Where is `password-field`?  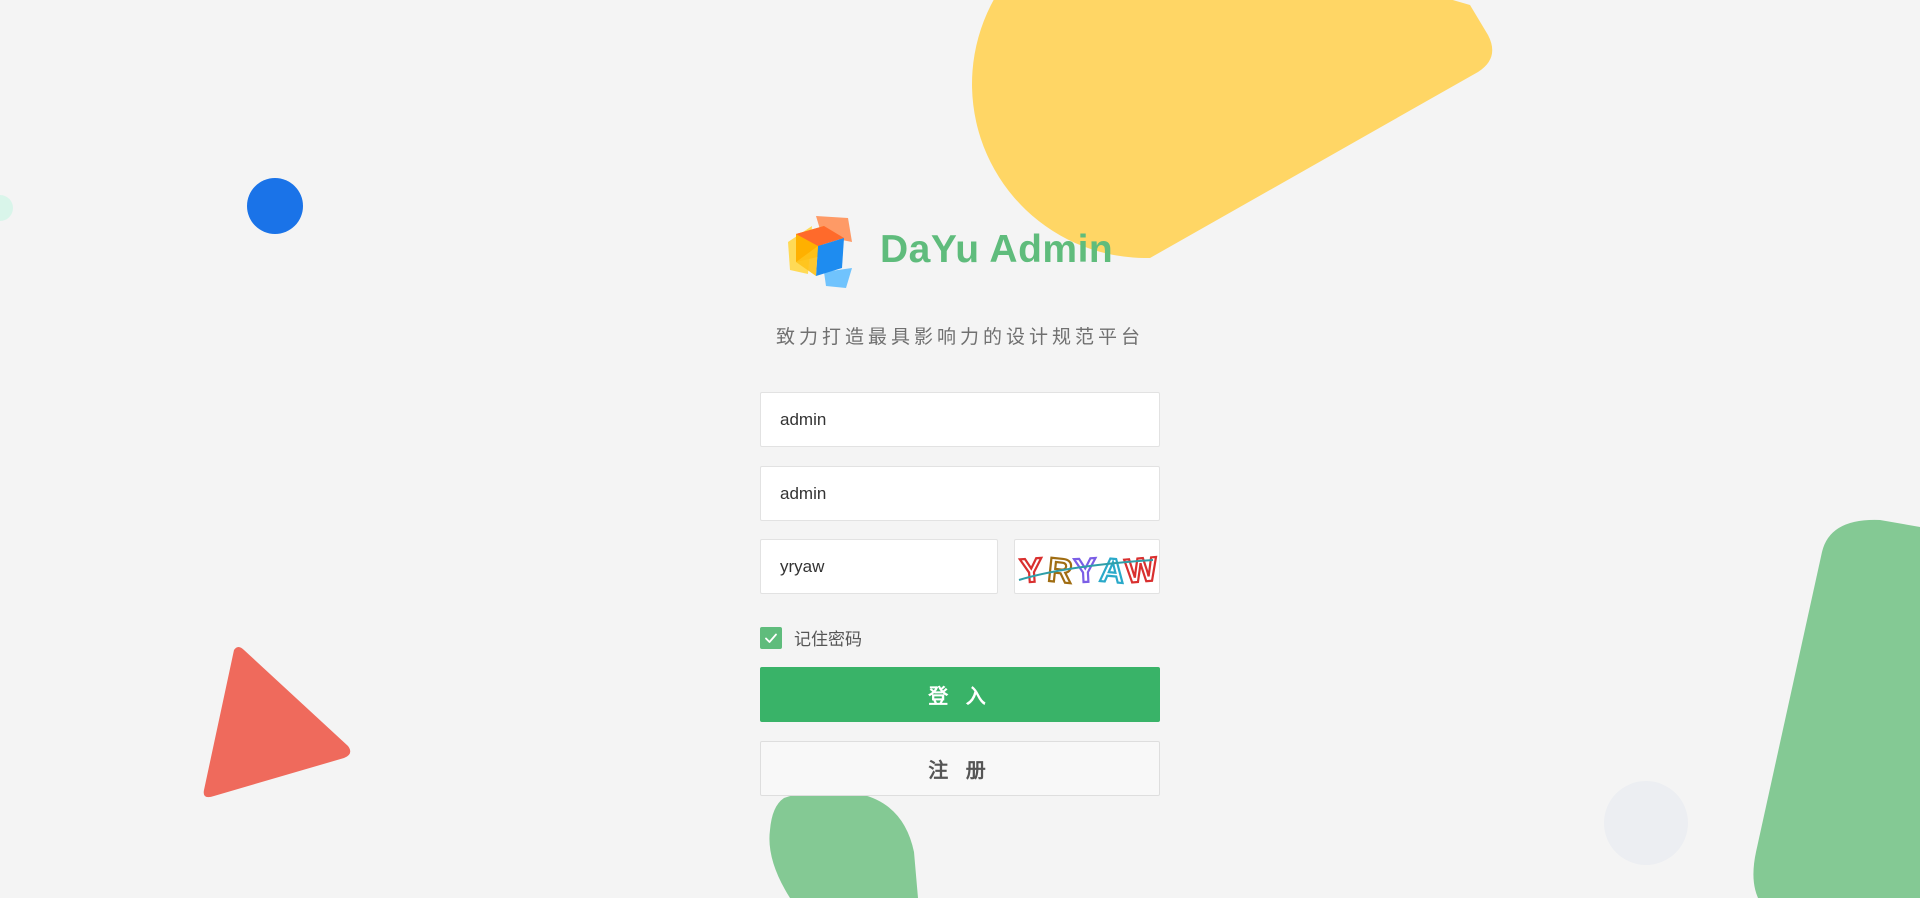
password-field is located at coordinates (960, 493).